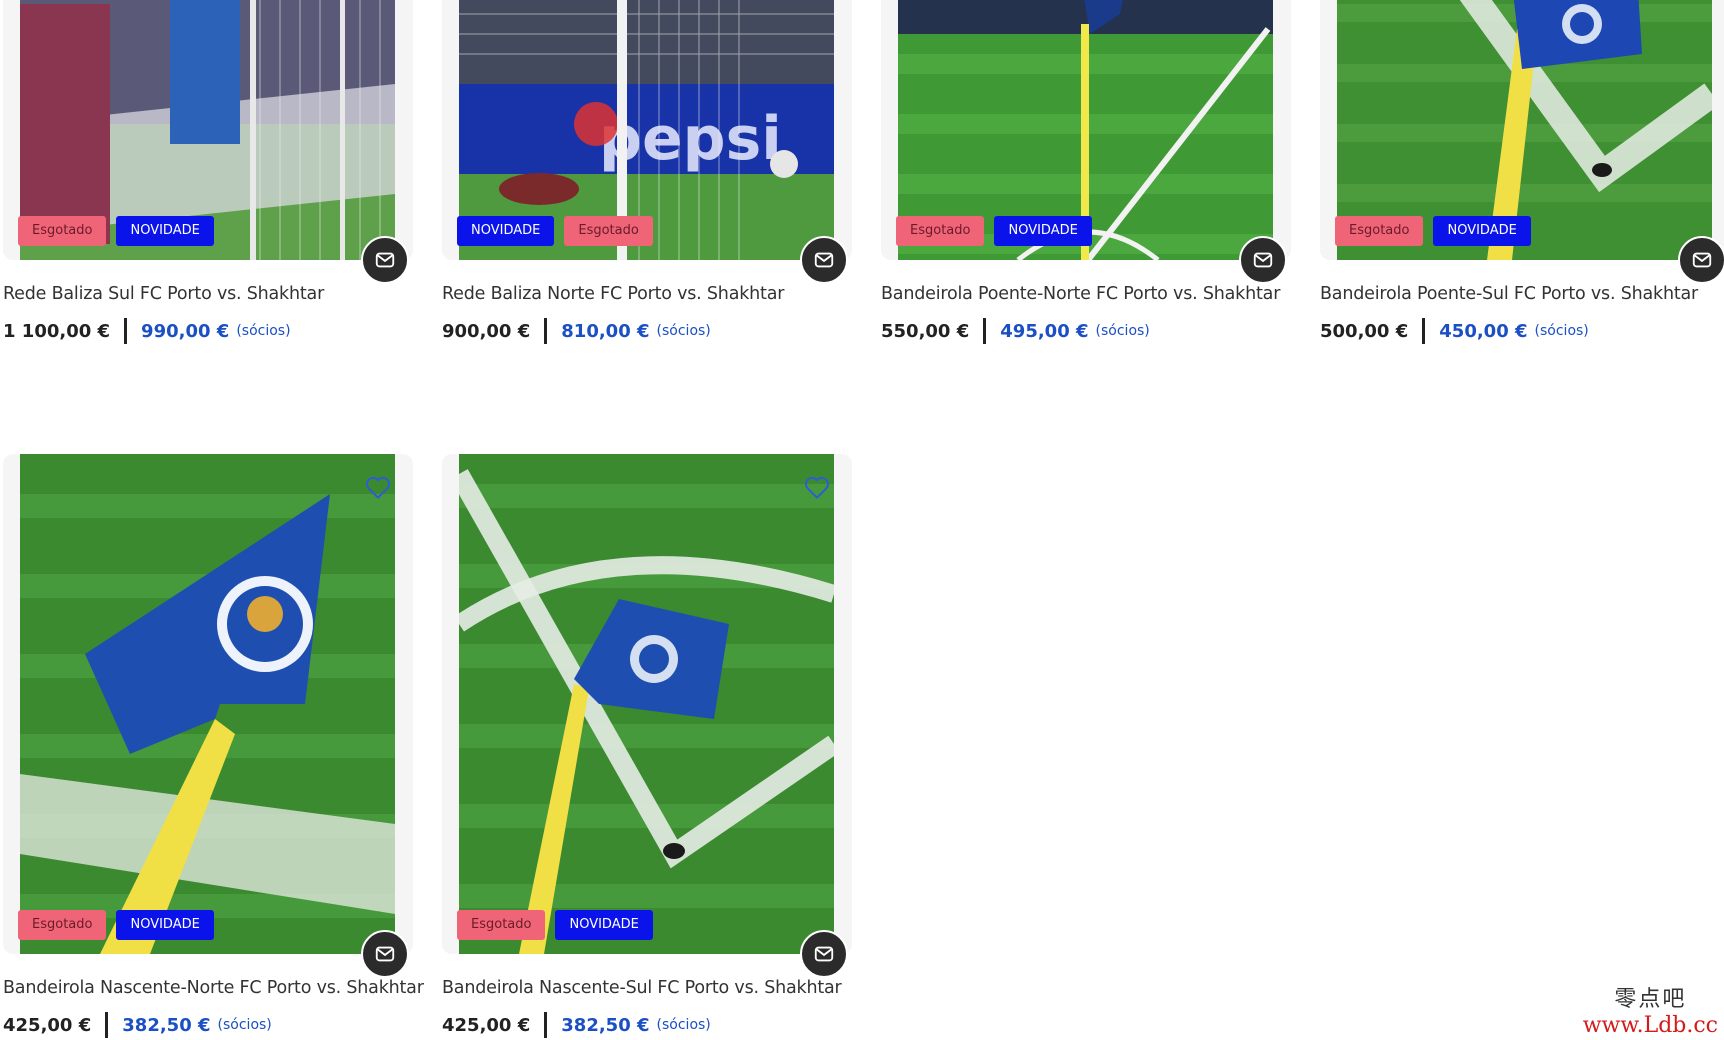 The image size is (1724, 1040). I want to click on regular-price: 500,00 €, so click(1364, 331).